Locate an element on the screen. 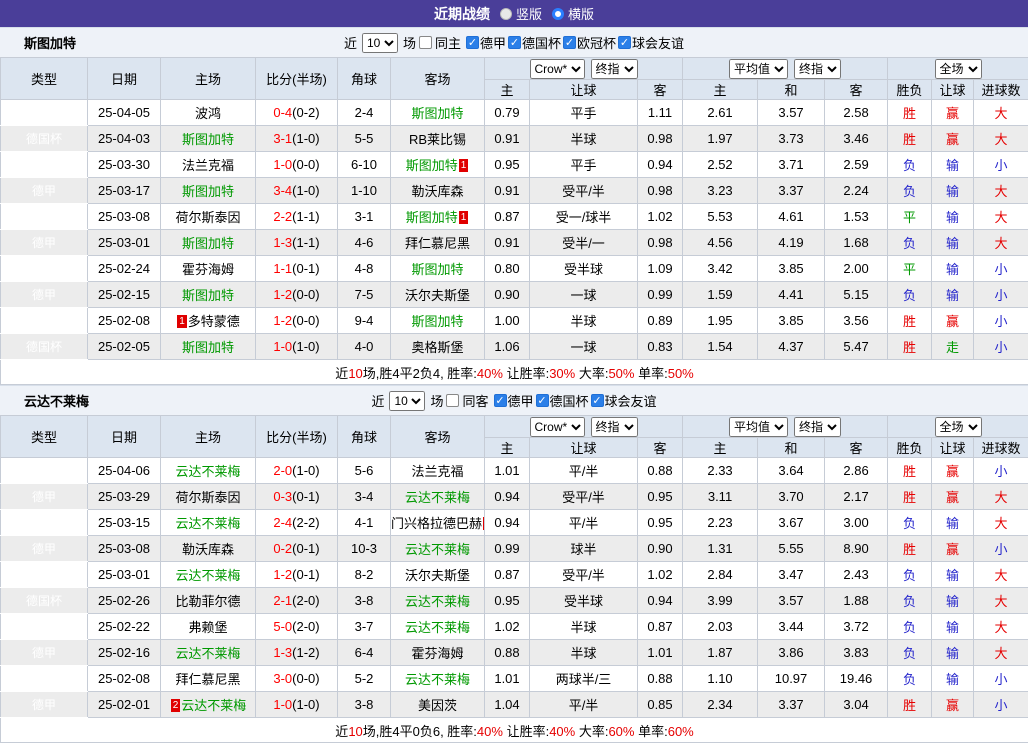 This screenshot has width=1028, height=743. result-handicap: 赢 is located at coordinates (953, 321).